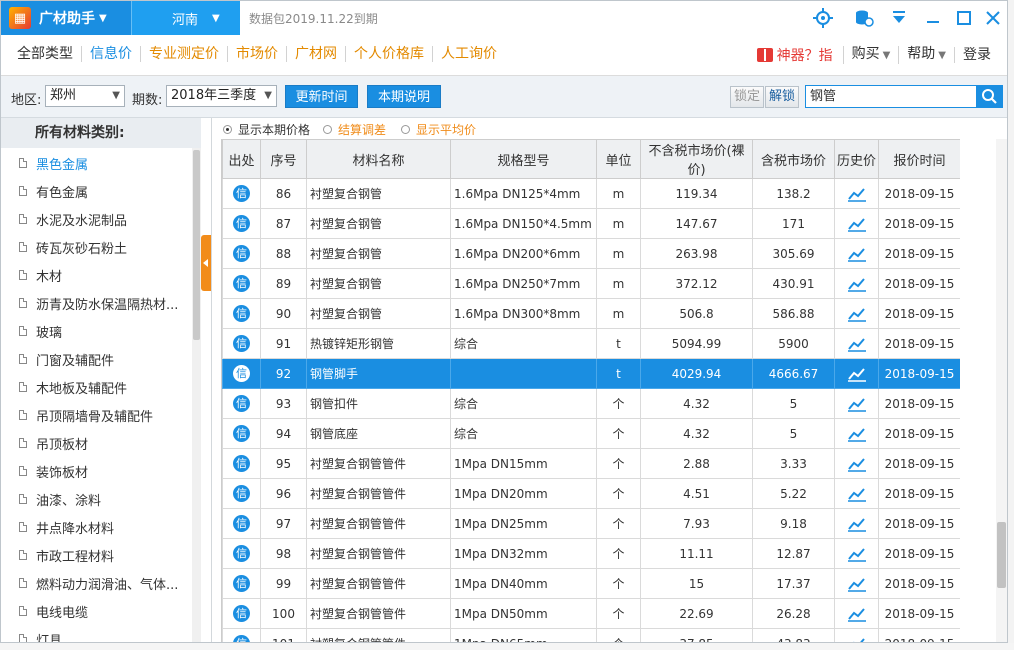  What do you see at coordinates (96, 415) in the screenshot?
I see `sidebar-item-category: 吊顶隔墙骨及辅配件` at bounding box center [96, 415].